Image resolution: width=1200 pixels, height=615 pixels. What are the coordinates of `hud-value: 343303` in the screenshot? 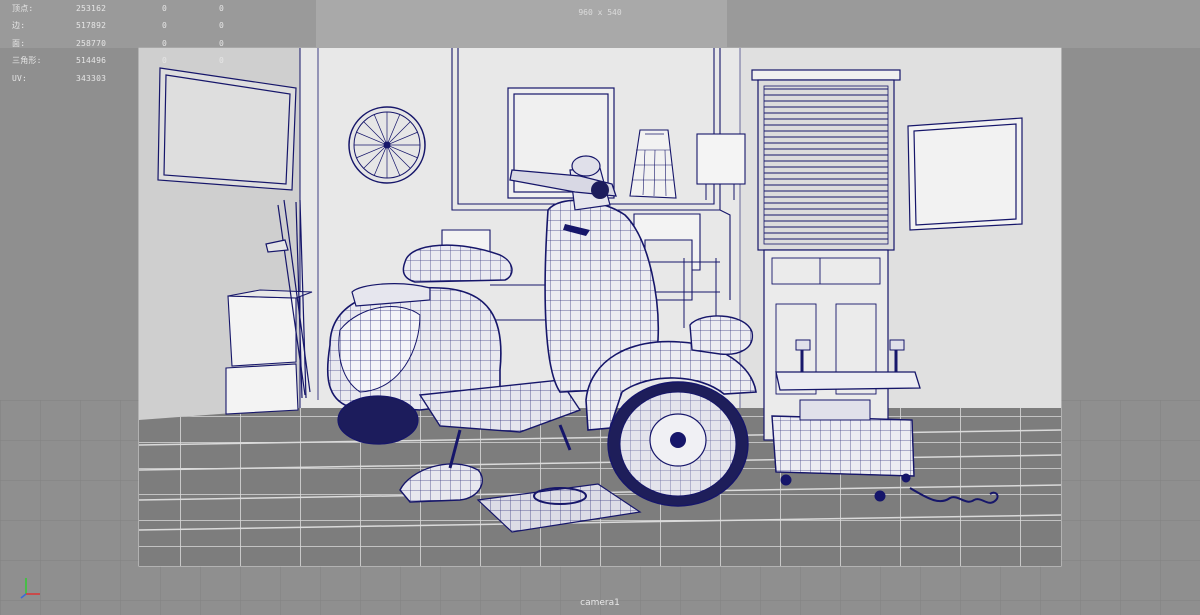 It's located at (91, 78).